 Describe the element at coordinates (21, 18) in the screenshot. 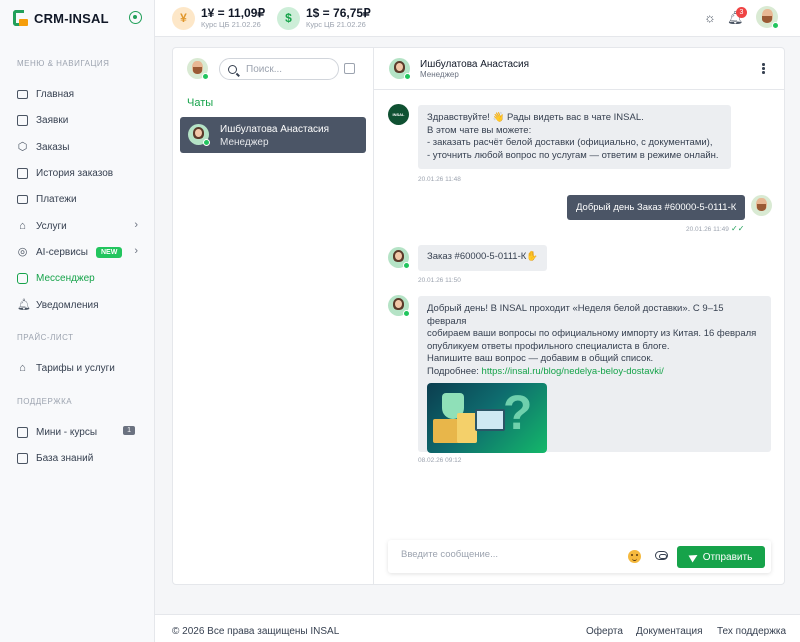

I see `logo-icon` at that location.